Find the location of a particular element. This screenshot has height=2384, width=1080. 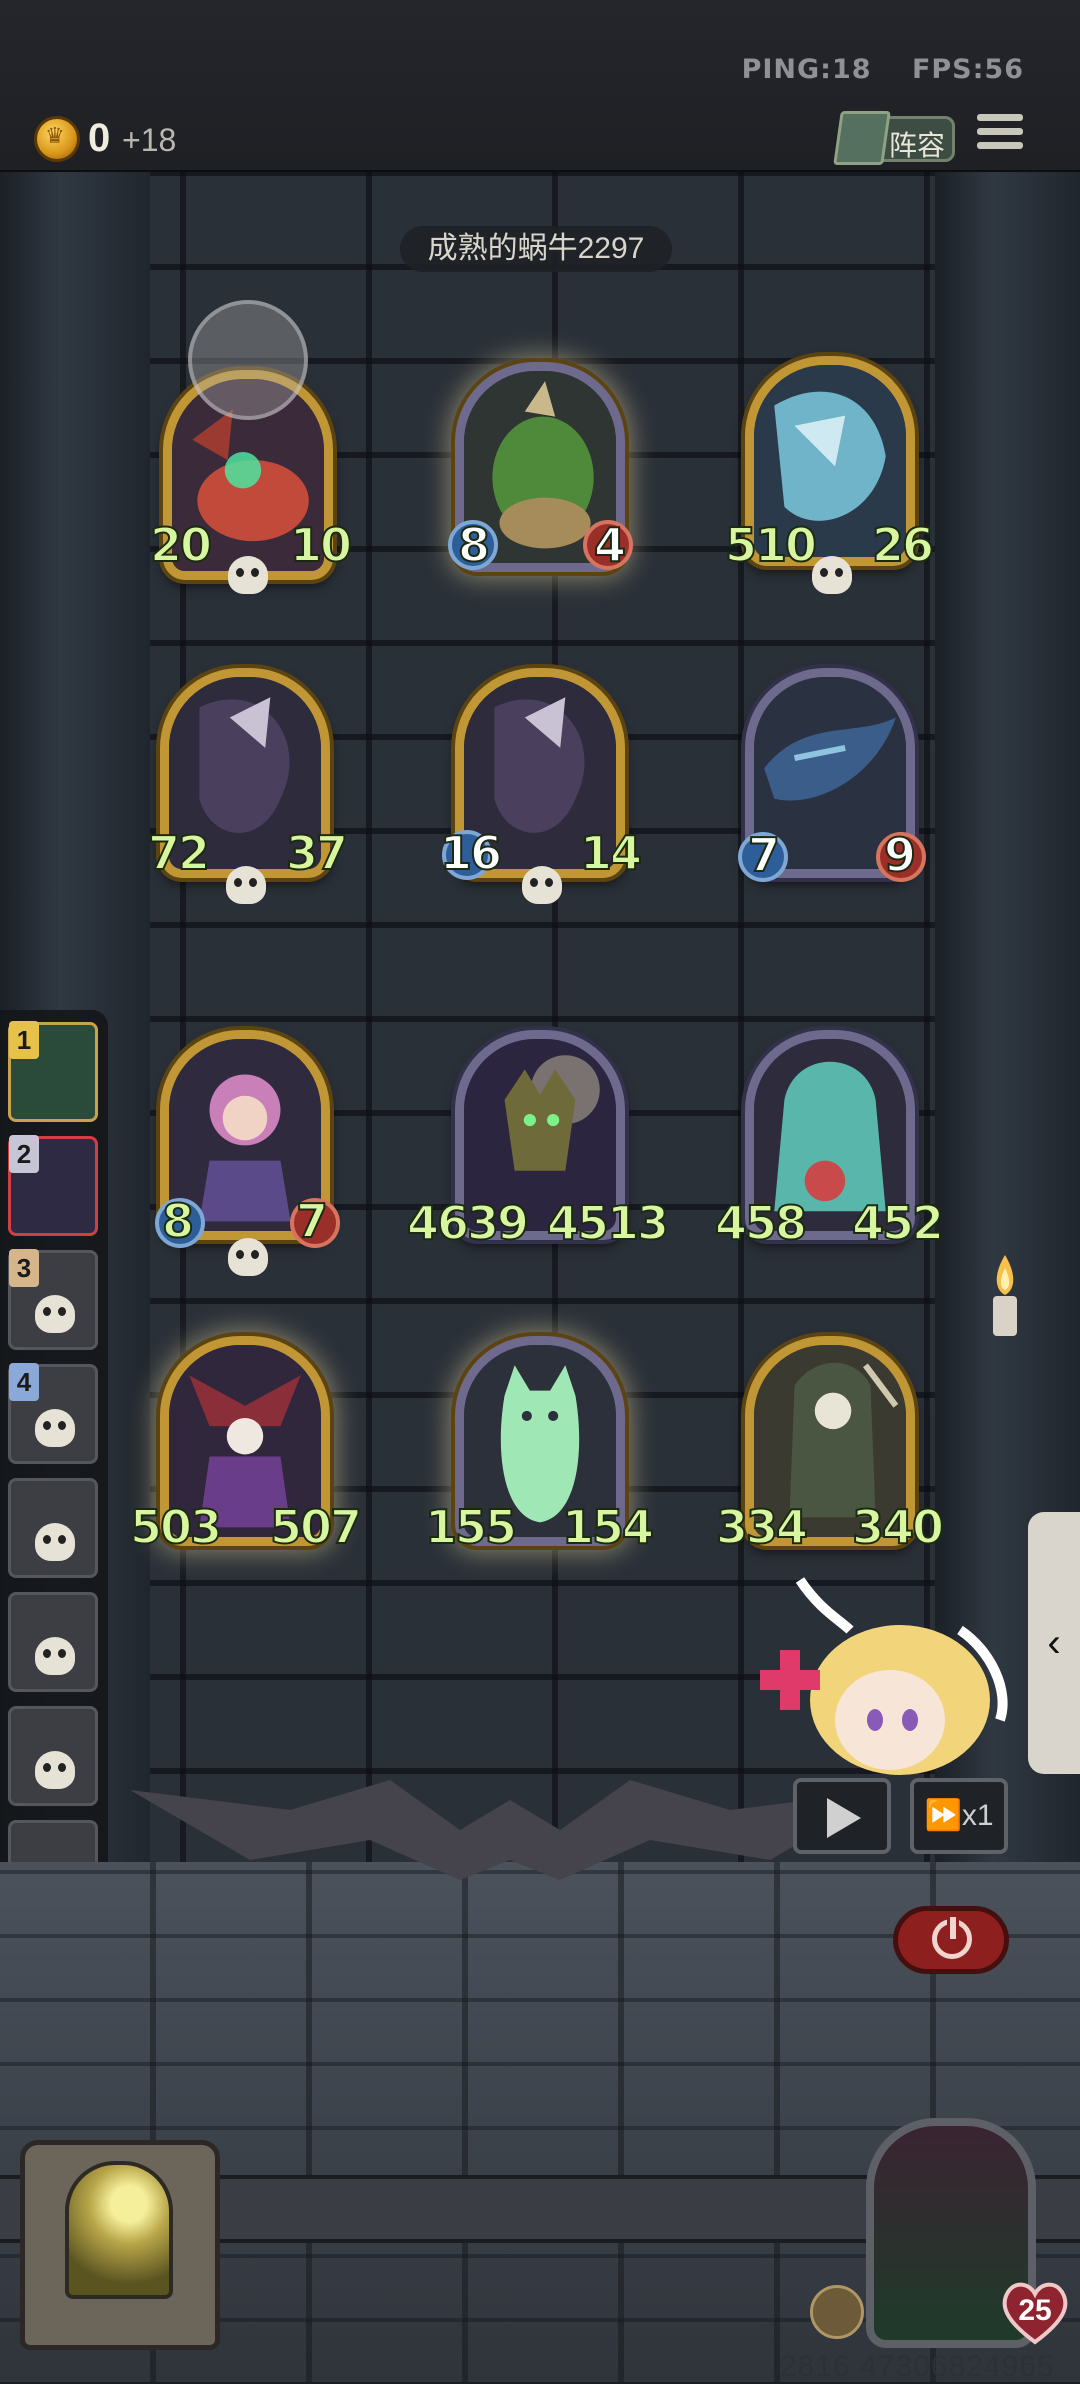

card-health: 4513 is located at coordinates (608, 1223).